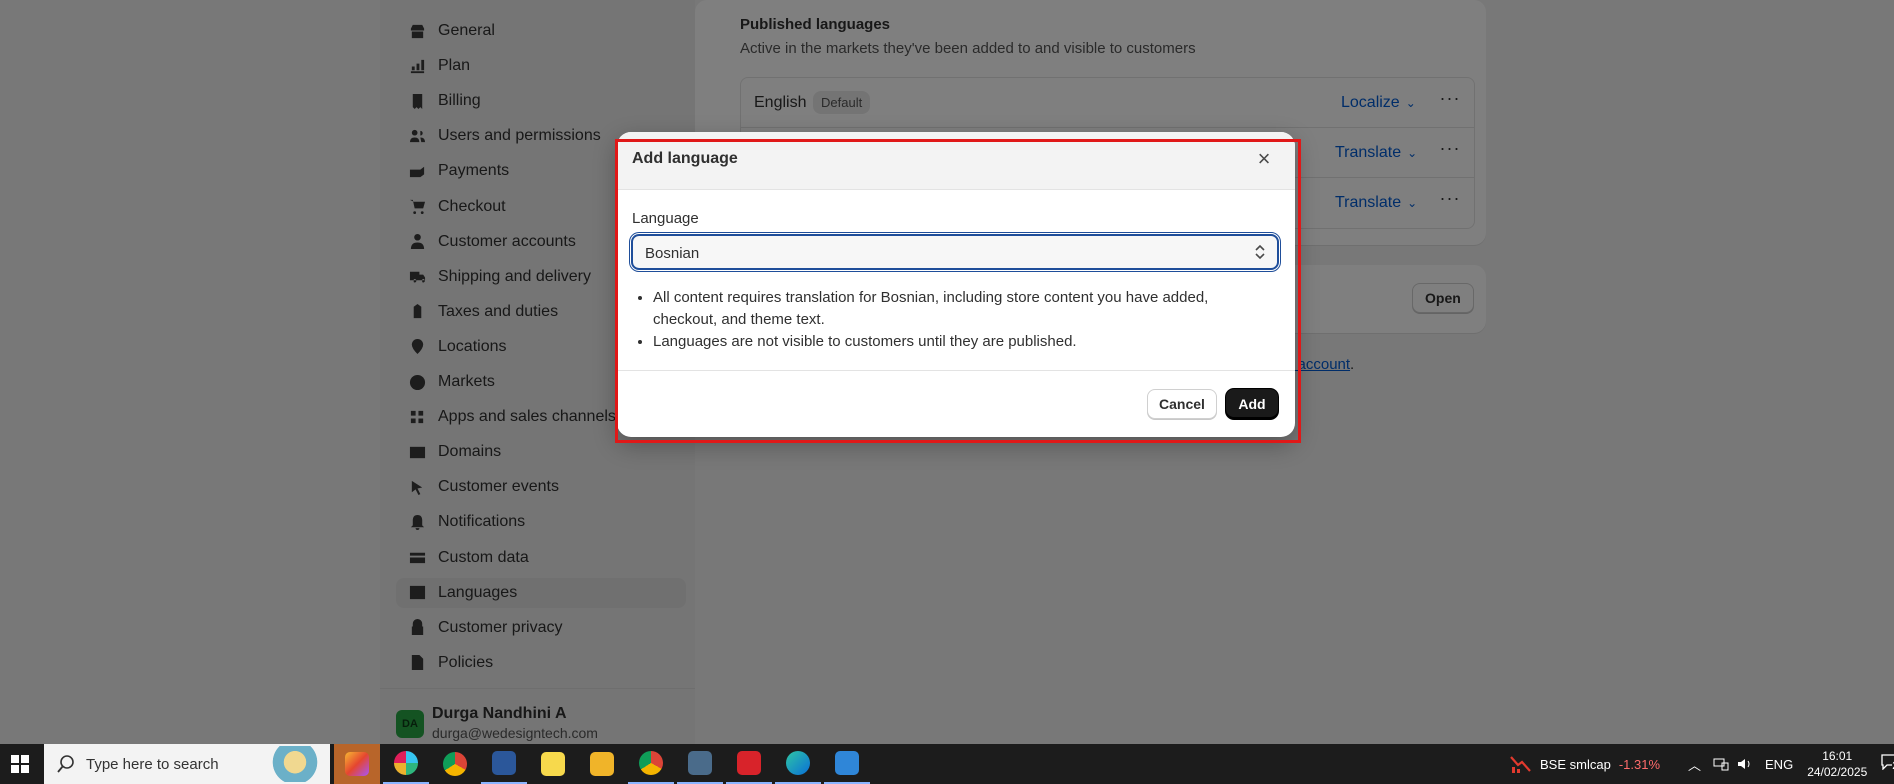  Describe the element at coordinates (1887, 764) in the screenshot. I see `notification-center-button: 20` at that location.